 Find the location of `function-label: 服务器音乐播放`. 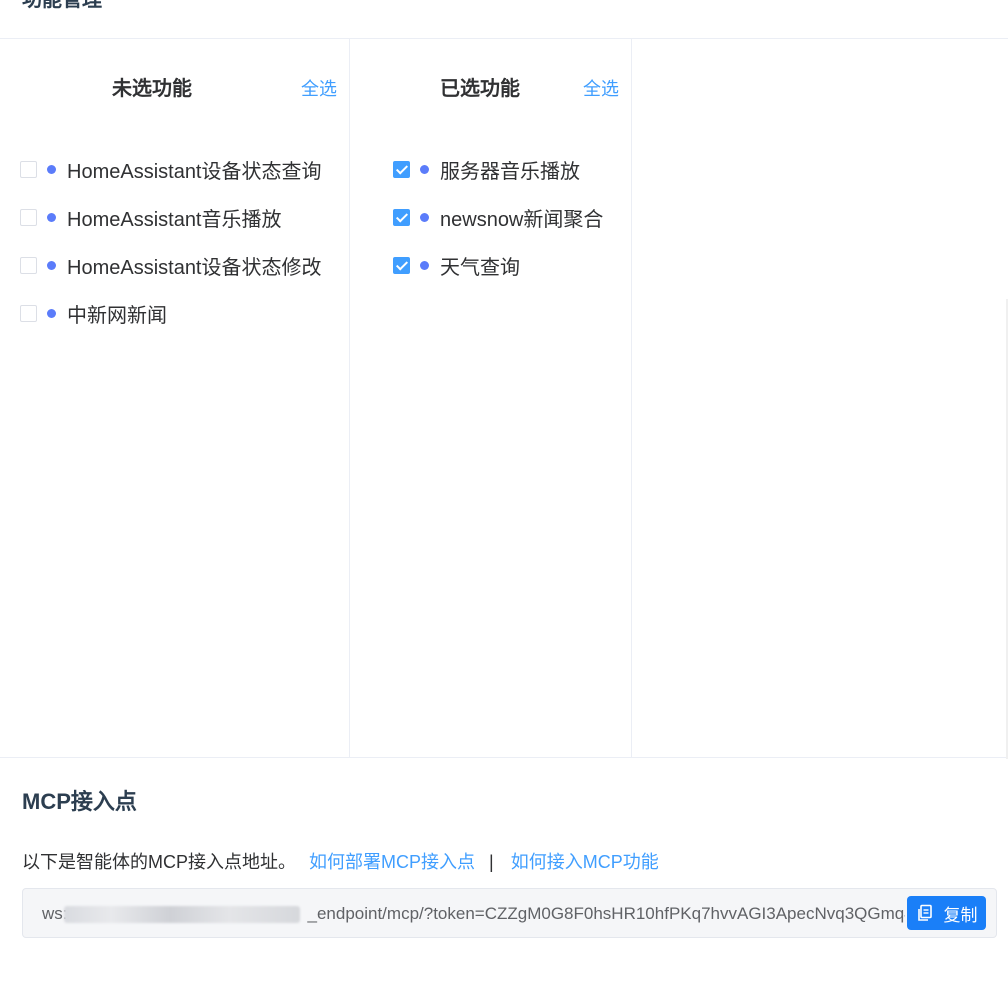

function-label: 服务器音乐播放 is located at coordinates (510, 171).